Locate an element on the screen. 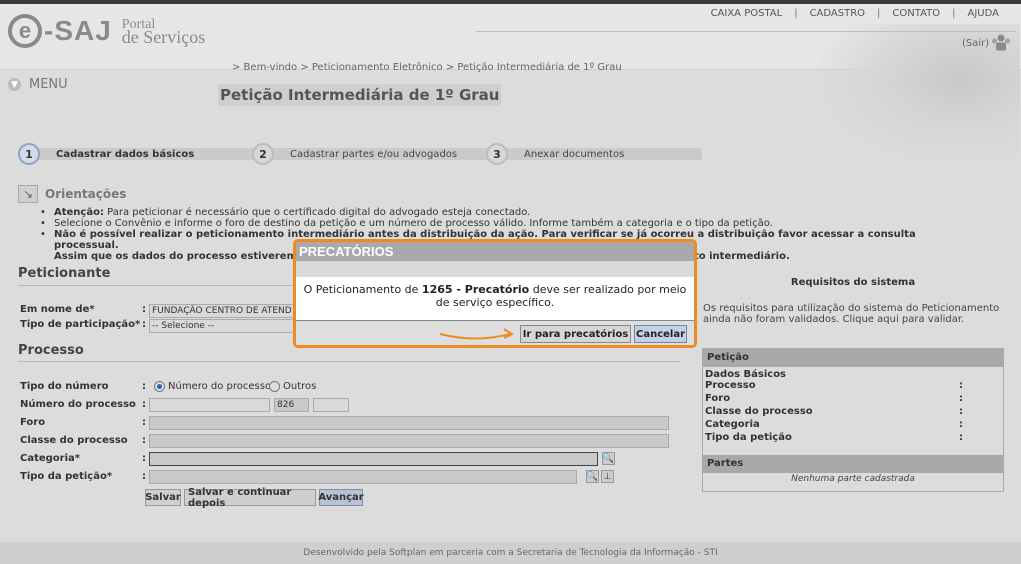 Image resolution: width=1021 pixels, height=564 pixels. categoria-input is located at coordinates (373, 459).